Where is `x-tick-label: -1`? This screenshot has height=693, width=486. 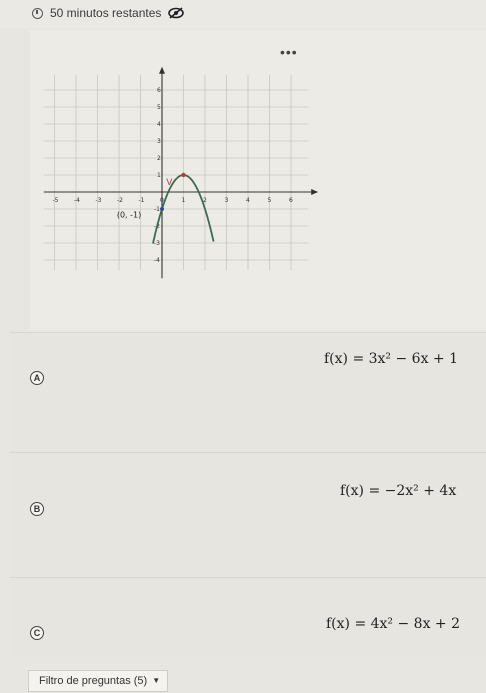 x-tick-label: -1 is located at coordinates (142, 200).